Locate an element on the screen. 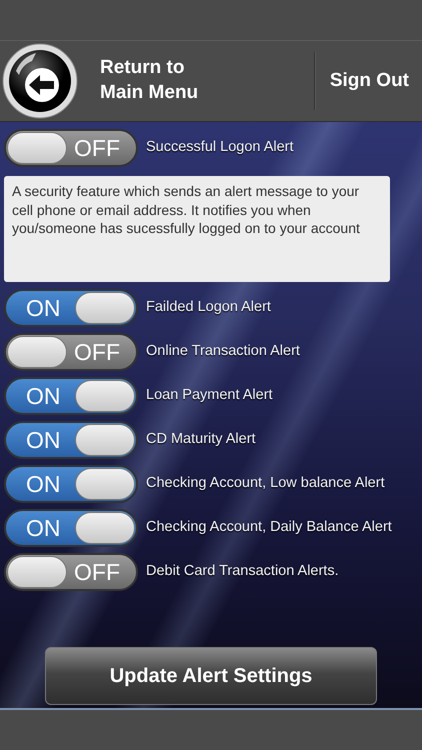 This screenshot has height=750, width=422. return-to-main-menu-button: Return to Main Menu is located at coordinates (149, 81).